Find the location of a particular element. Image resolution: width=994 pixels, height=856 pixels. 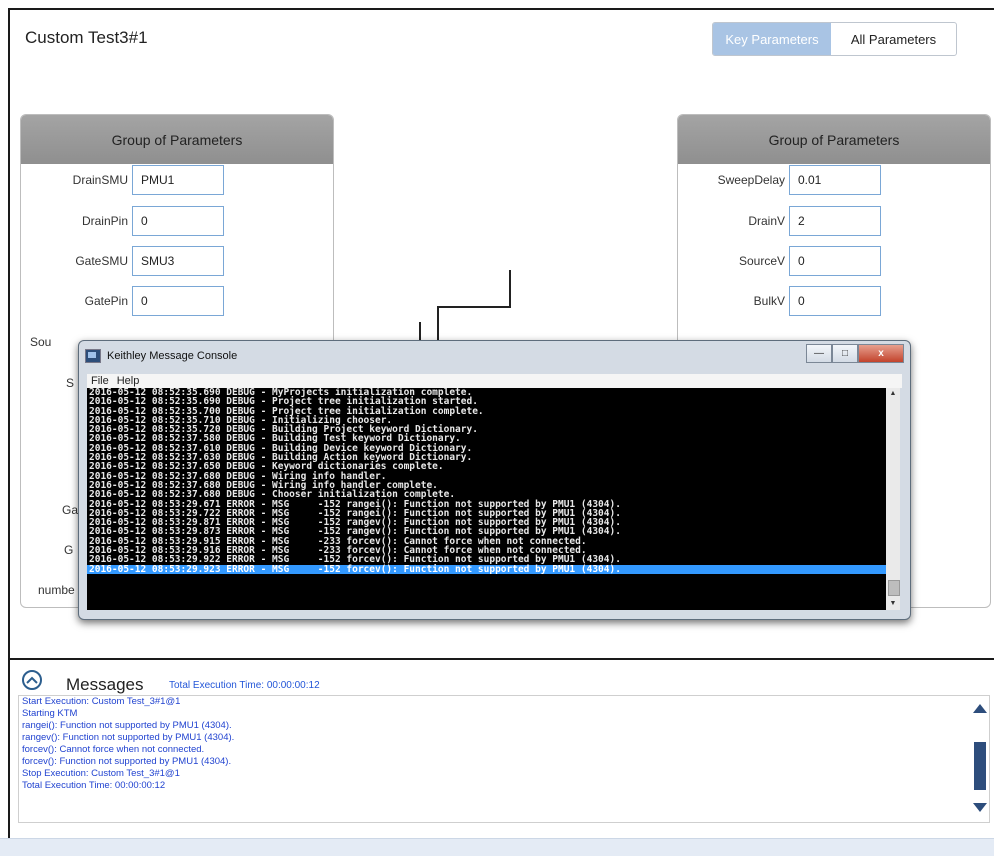

console-scrollbar: ▲ ▼ is located at coordinates (893, 499).